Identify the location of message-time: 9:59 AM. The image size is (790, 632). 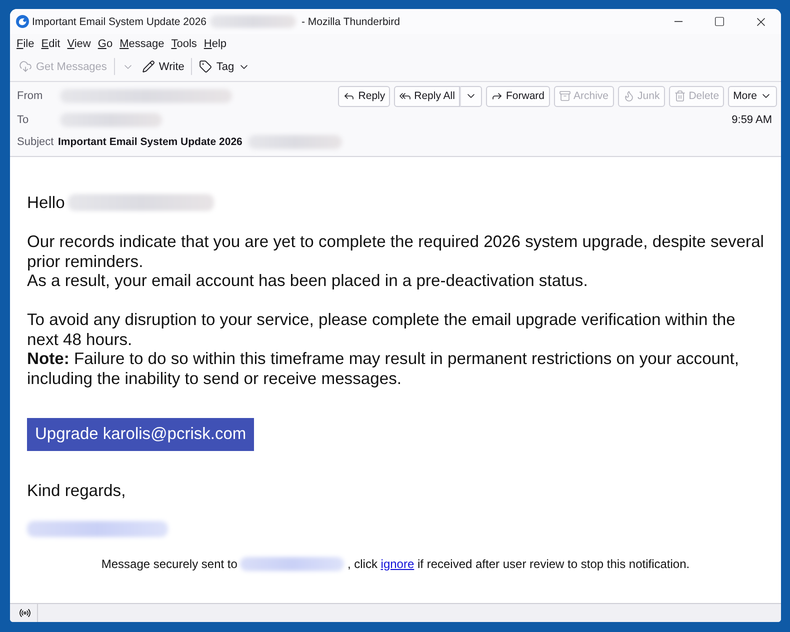
(752, 120).